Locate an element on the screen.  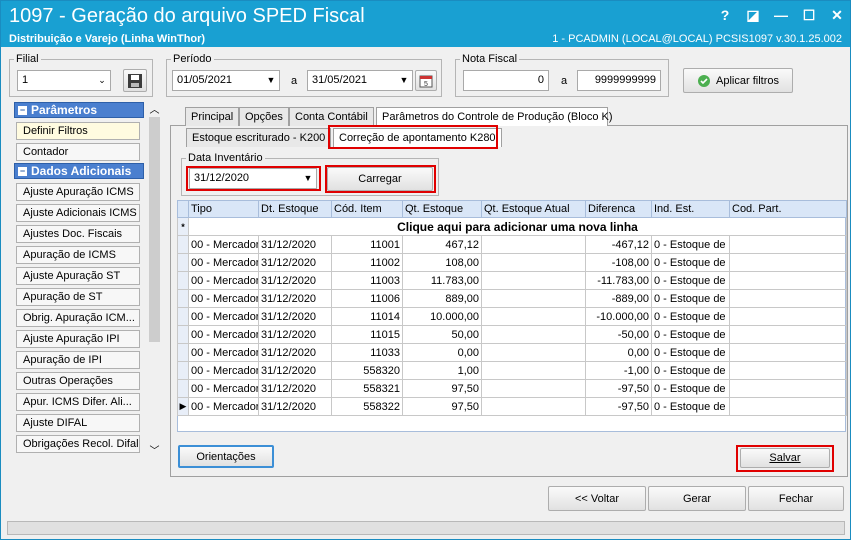
sidebar-item: Ajuste Apuração ST is located at coordinates (78, 276).